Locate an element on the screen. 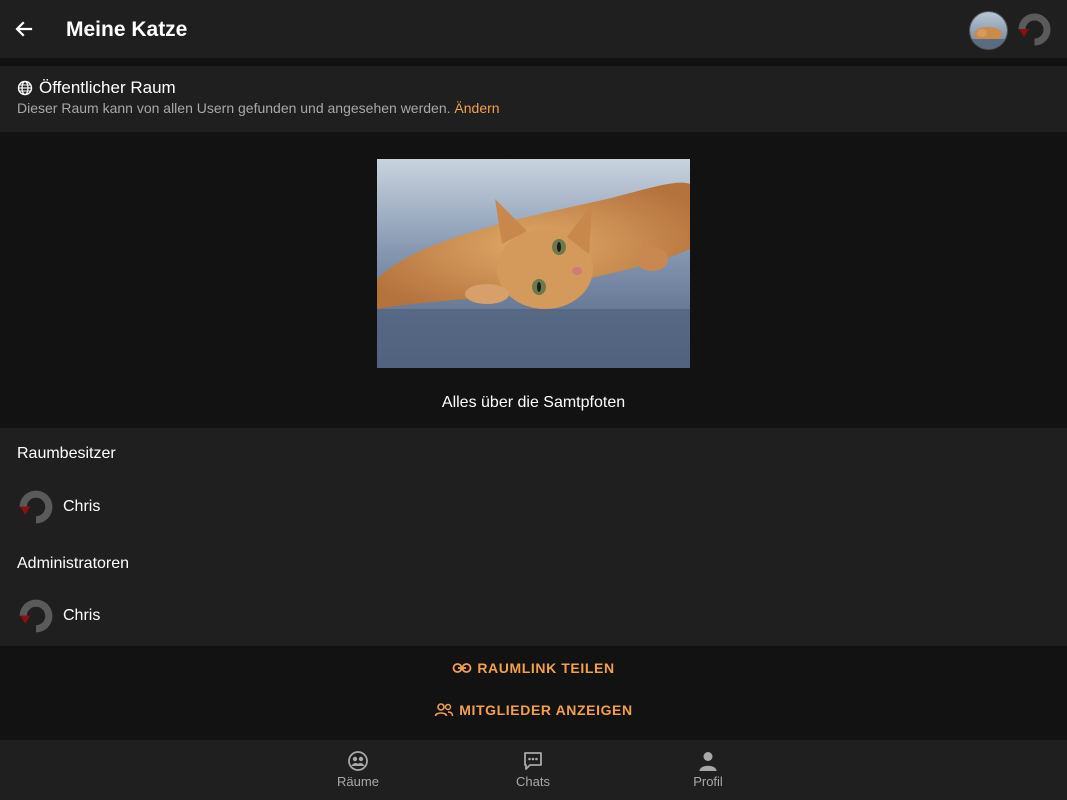 The height and width of the screenshot is (800, 1067). nav-item-profile: Profil is located at coordinates (708, 769).